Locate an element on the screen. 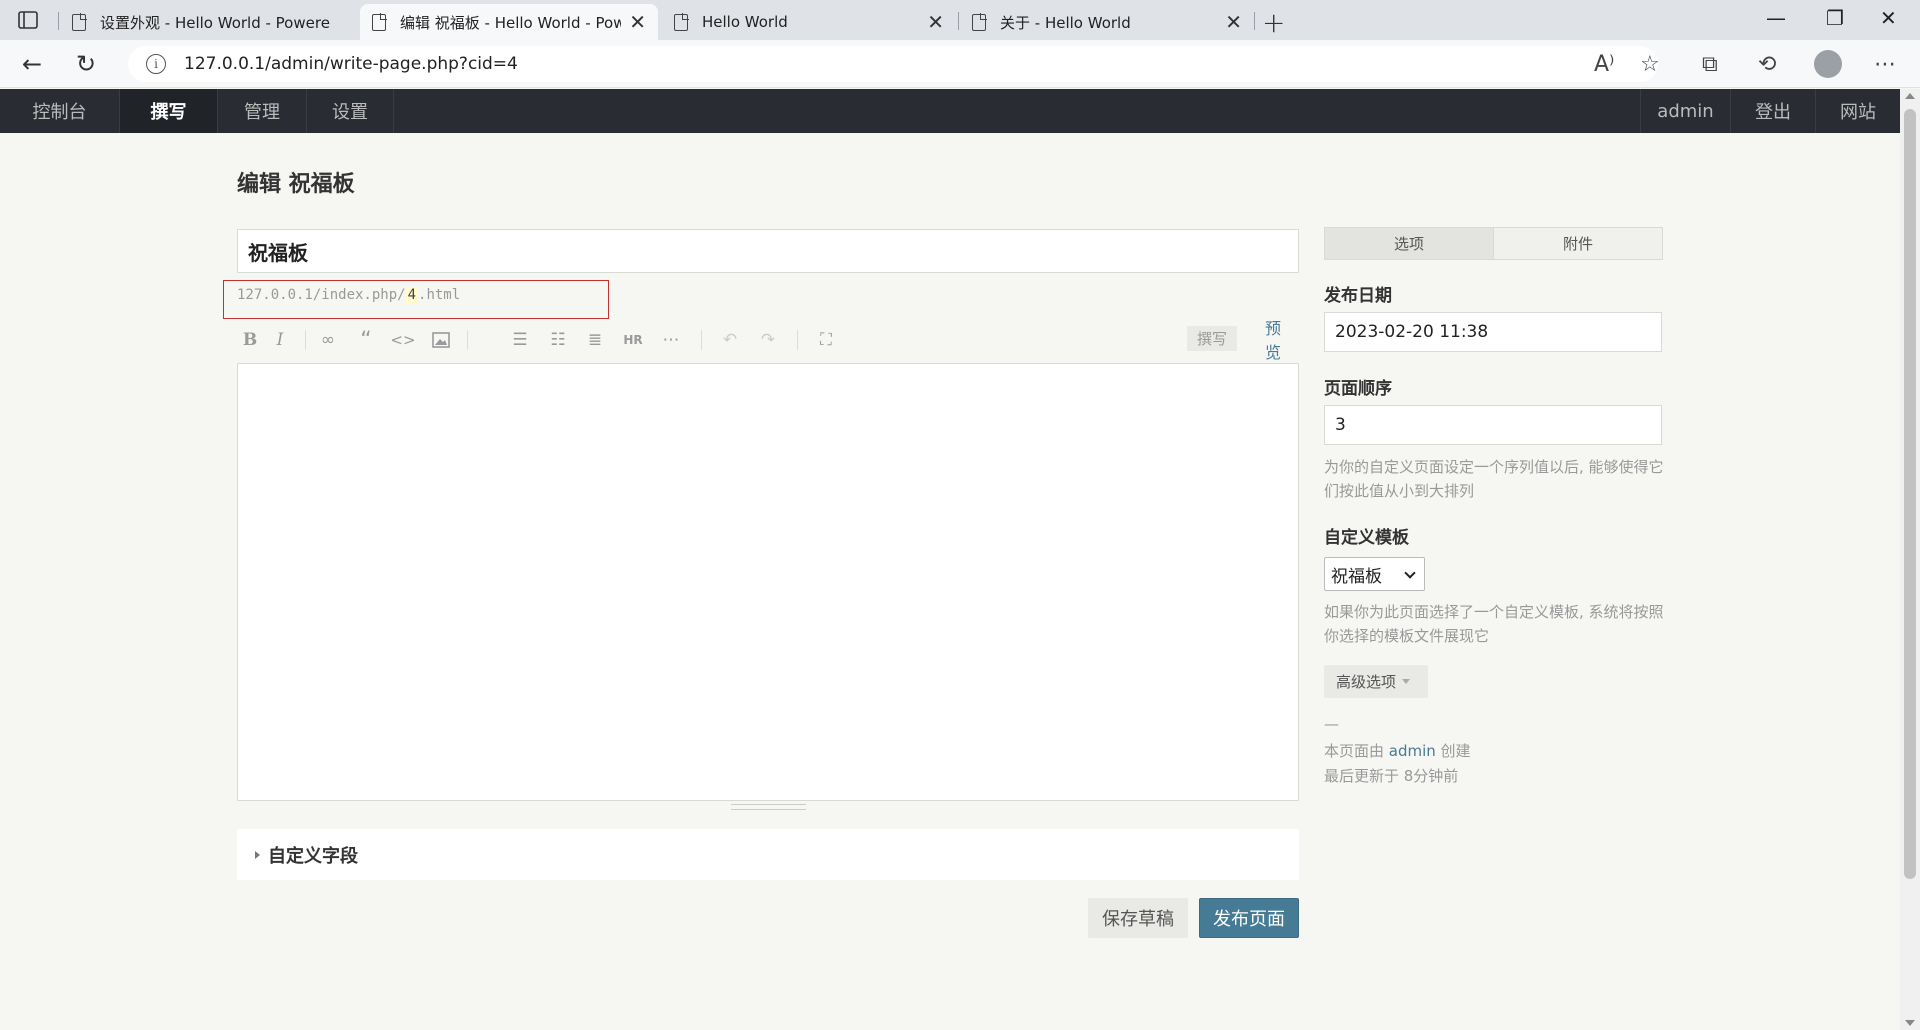 The height and width of the screenshot is (1030, 1920). save-draft-button: 保存草稿 is located at coordinates (1138, 918).